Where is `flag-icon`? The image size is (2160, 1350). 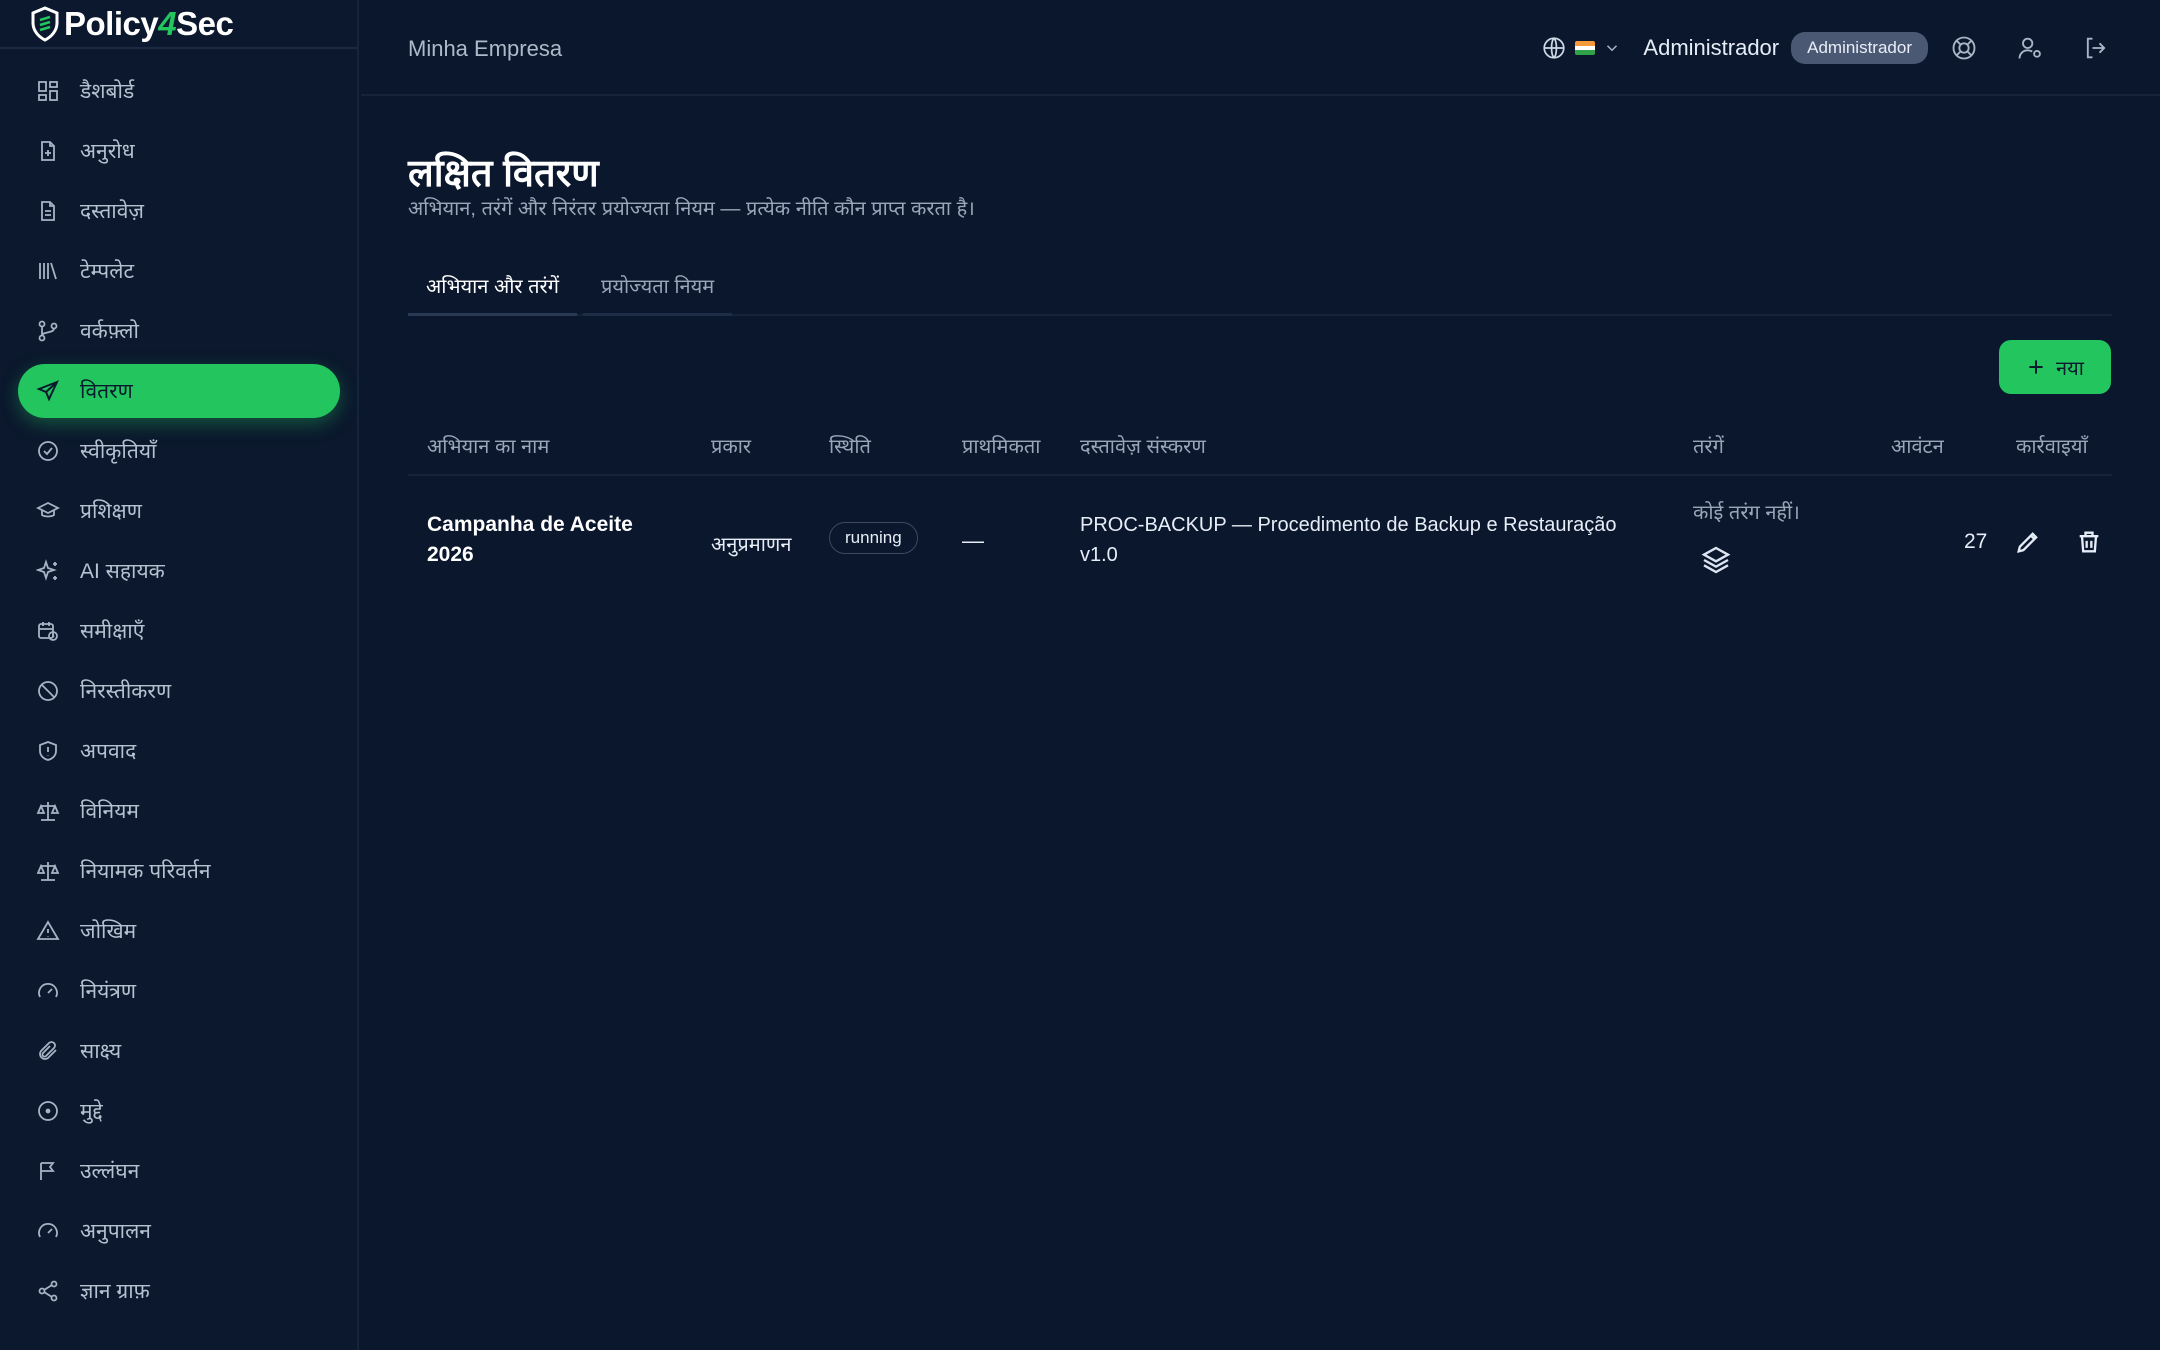
flag-icon is located at coordinates (47, 1171).